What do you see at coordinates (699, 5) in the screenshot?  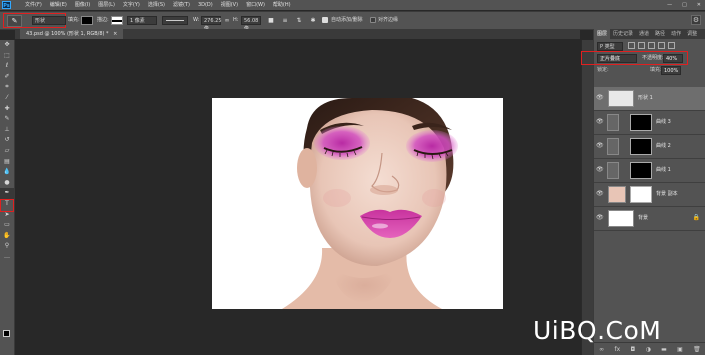 I see `close-button: ✕` at bounding box center [699, 5].